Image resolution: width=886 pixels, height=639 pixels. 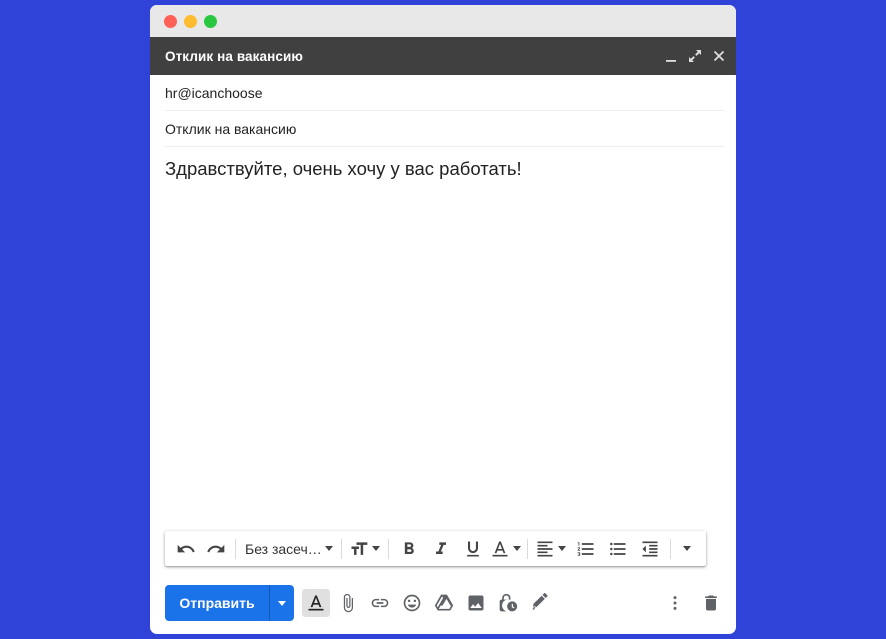 I want to click on attach-file-button, so click(x=348, y=603).